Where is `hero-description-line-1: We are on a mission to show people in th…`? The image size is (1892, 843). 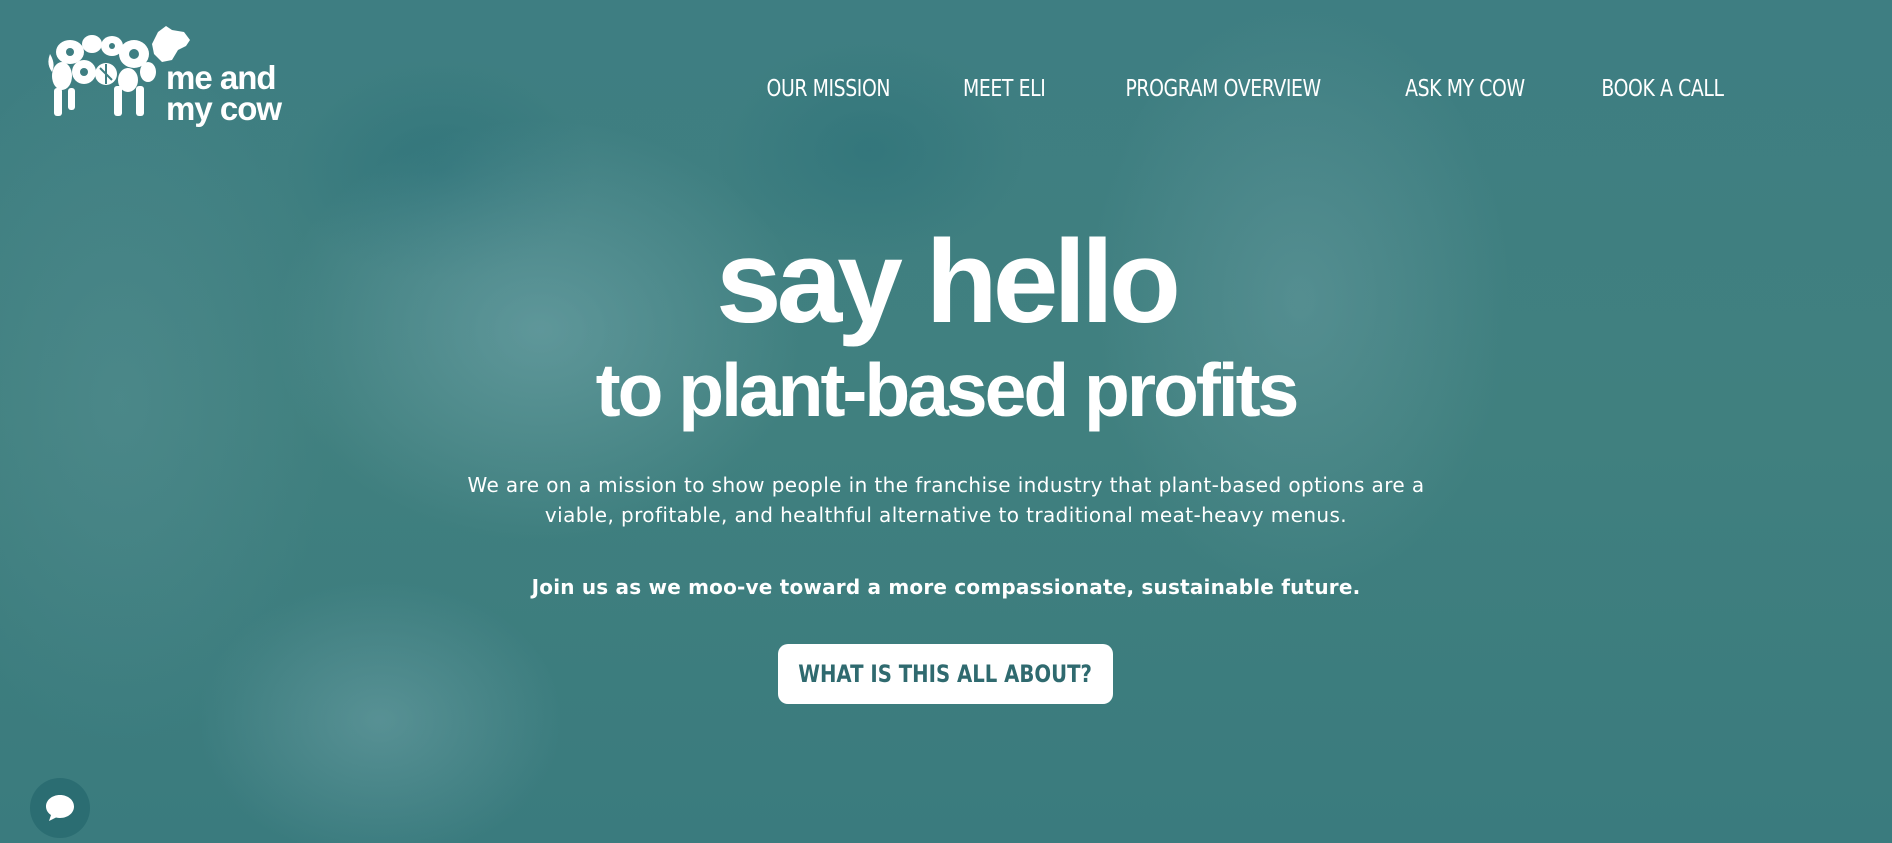 hero-description-line-1: We are on a mission to show people in th… is located at coordinates (946, 485).